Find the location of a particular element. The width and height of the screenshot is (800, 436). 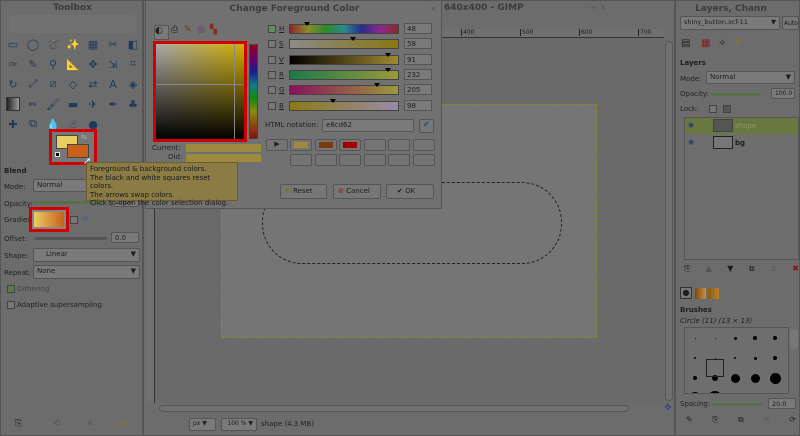

crop-icon: ⌗ is located at coordinates (133, 64).